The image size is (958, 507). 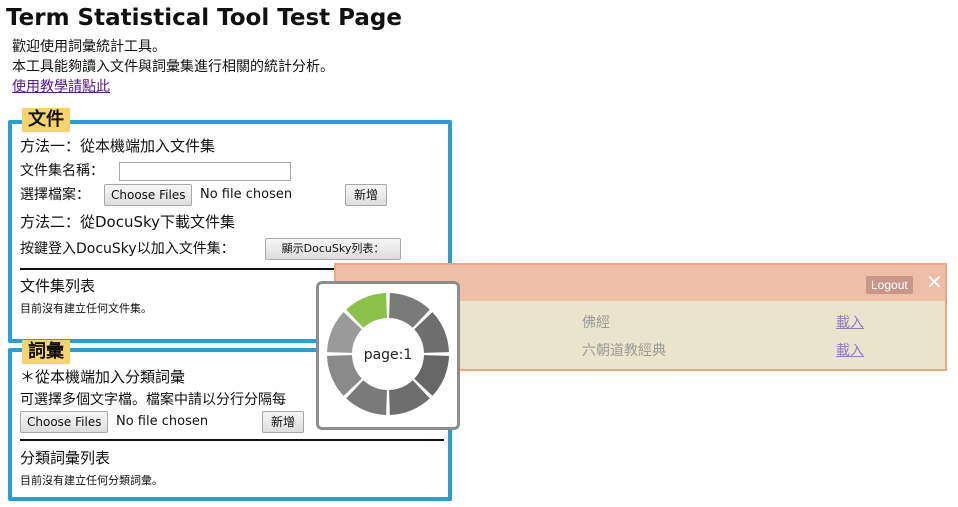 What do you see at coordinates (64, 422) in the screenshot?
I see `vocab-choose-files-button: Choose Files` at bounding box center [64, 422].